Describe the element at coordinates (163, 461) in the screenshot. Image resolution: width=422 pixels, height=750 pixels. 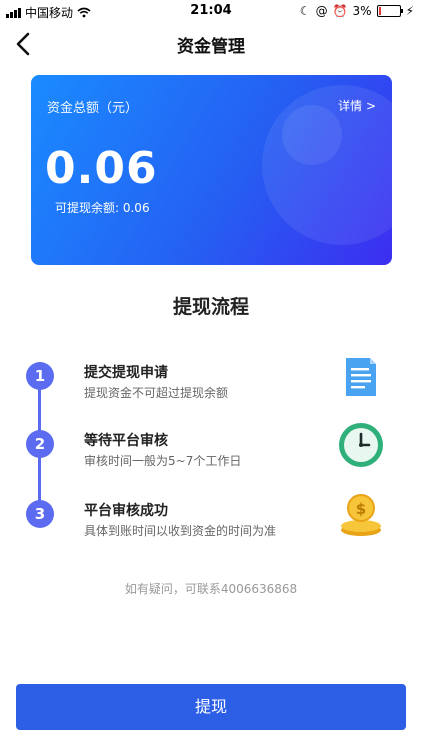
I see `step-subtitle: 审核时间一般为5~7个工作日` at that location.